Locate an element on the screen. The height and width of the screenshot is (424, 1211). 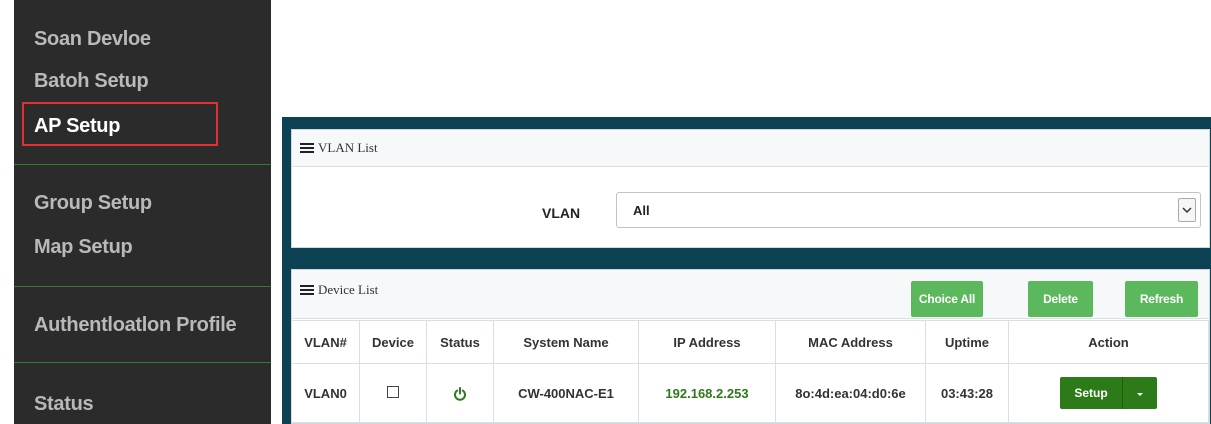
column-header: System Name is located at coordinates (566, 342).